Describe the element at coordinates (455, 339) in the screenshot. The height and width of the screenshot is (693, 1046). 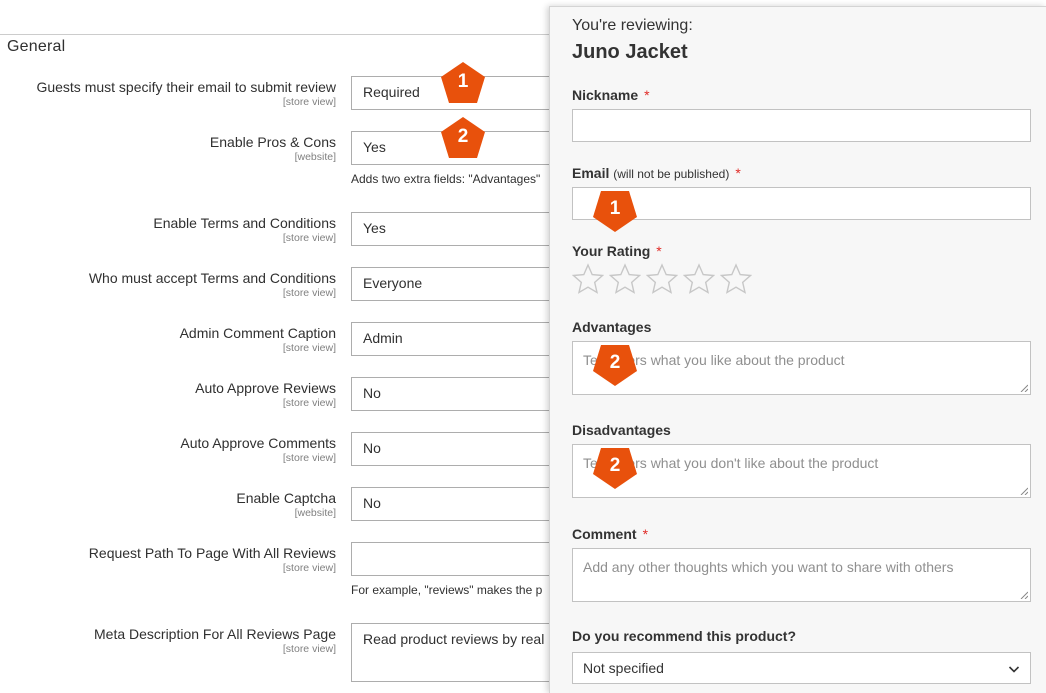
I see `admin-caption-input: Admin` at that location.